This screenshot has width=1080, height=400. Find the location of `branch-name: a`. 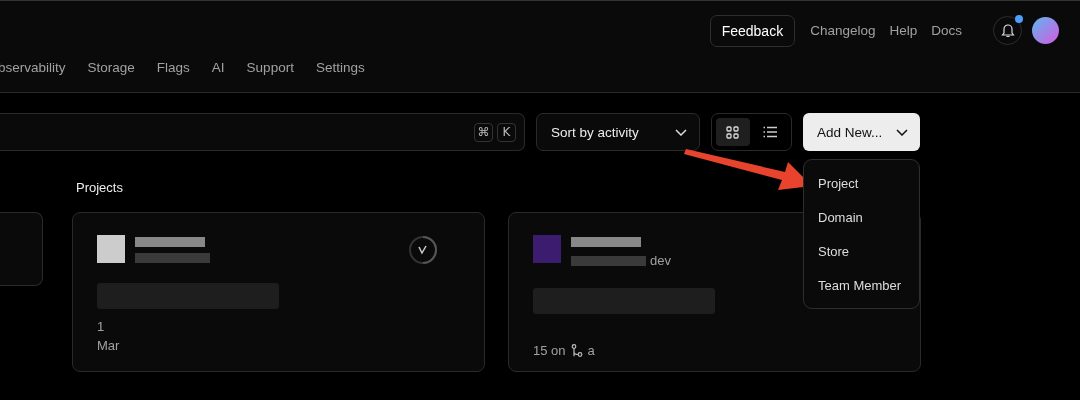

branch-name: a is located at coordinates (591, 350).